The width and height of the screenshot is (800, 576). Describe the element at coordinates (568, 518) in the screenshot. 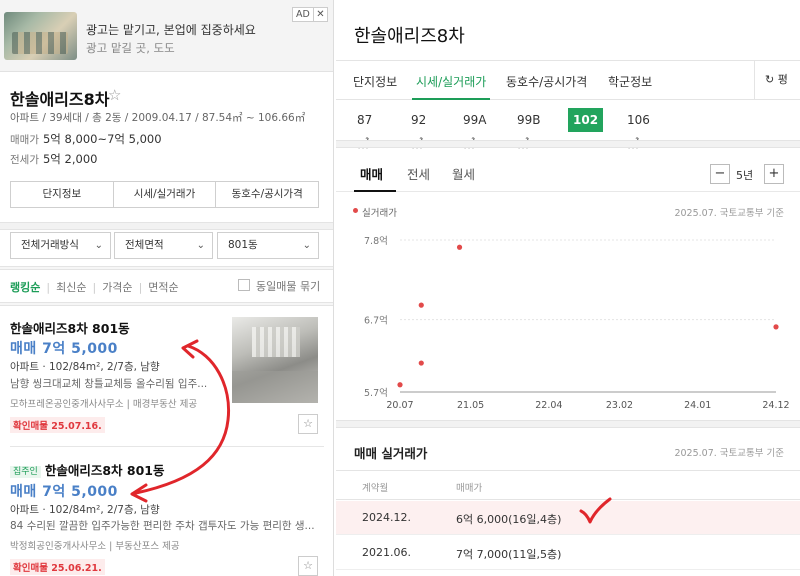

I see `table-row: 2024.12. 6억 6,000(16일,4층)` at that location.